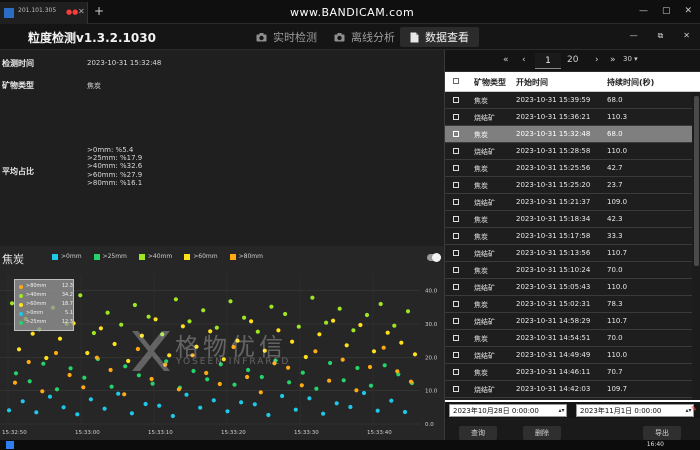 This screenshot has height=450, width=700. I want to click on table-row: 焦炭 2023-10-31 14:46:11 70.7, so click(568, 372).